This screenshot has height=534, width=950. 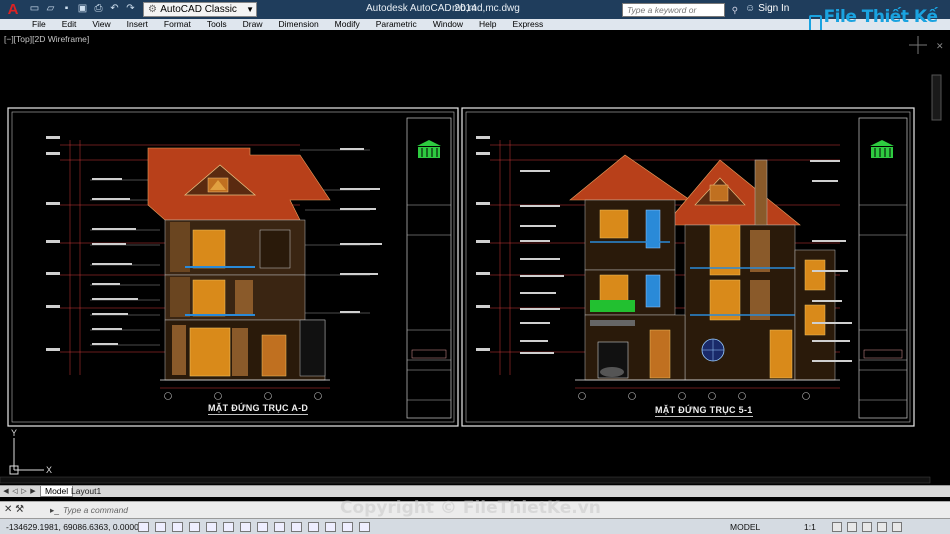 I want to click on new-icon: ▭, so click(x=34, y=9).